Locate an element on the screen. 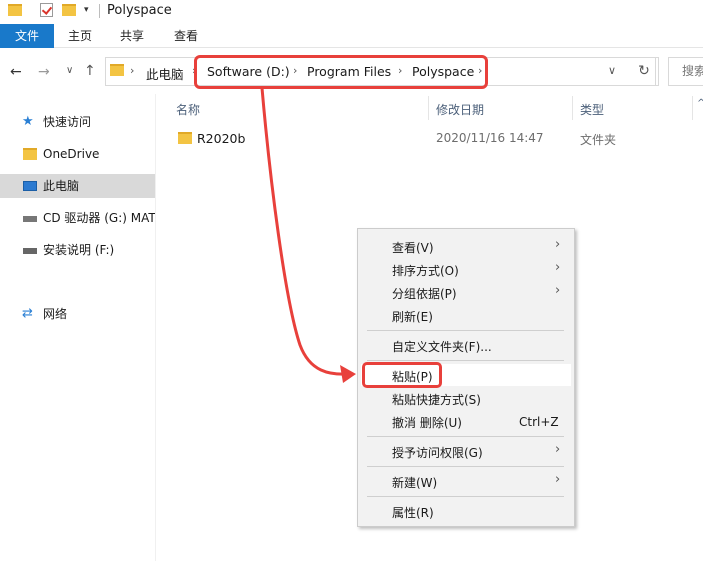 This screenshot has height=561, width=703. column-header-type: 类型 is located at coordinates (592, 109).